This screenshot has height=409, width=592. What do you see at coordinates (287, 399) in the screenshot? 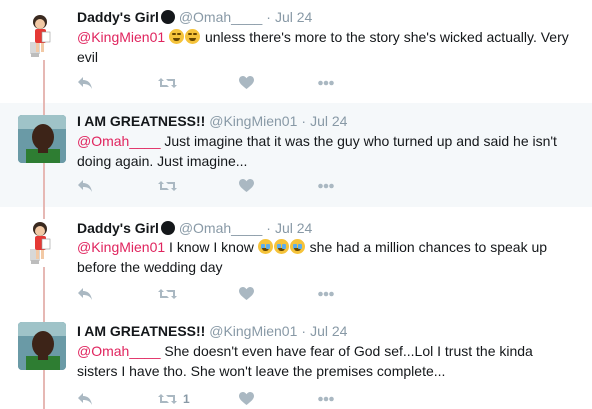
I see `tweet-actions: 1` at bounding box center [287, 399].